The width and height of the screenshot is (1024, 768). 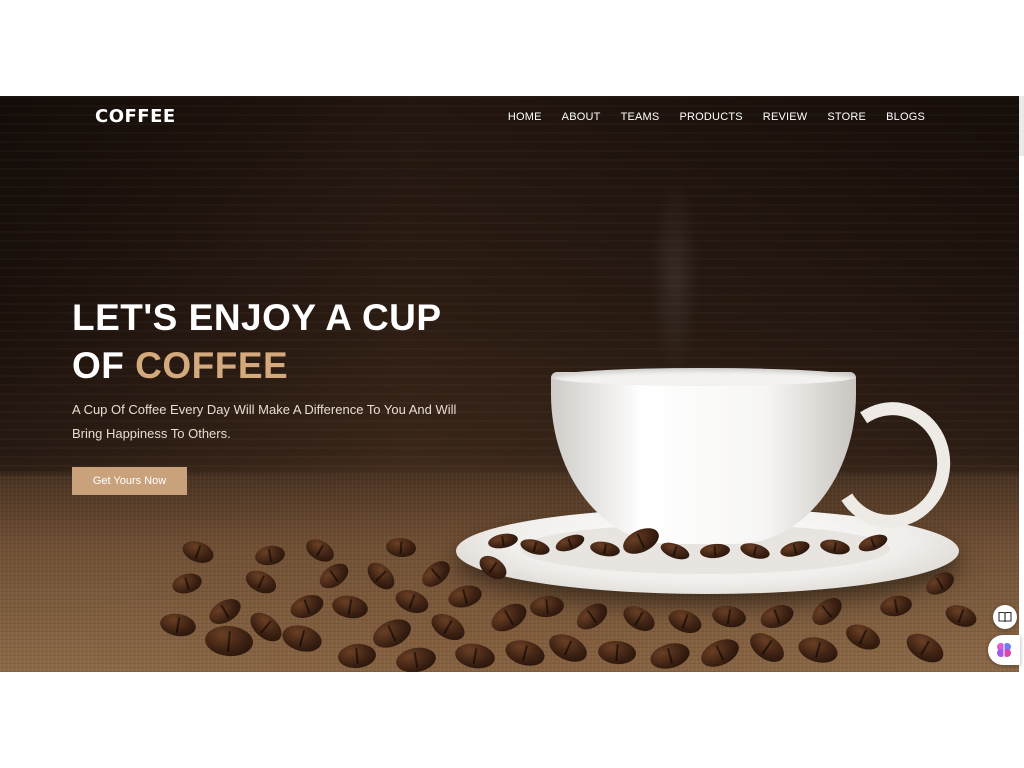 I want to click on get-yours-now-button: Get Yours Now, so click(x=129, y=481).